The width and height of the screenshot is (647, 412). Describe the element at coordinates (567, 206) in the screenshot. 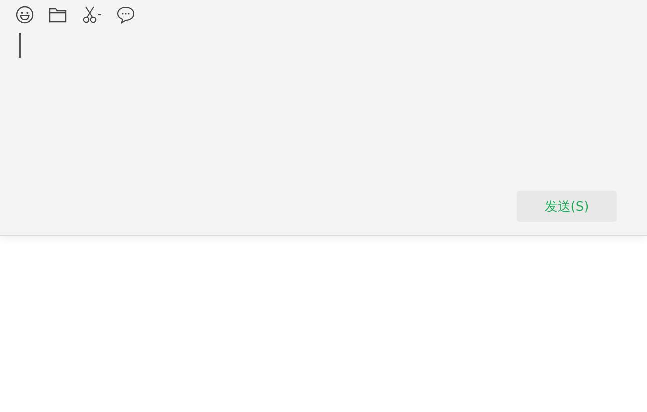

I see `send-button: 发送(S)` at that location.